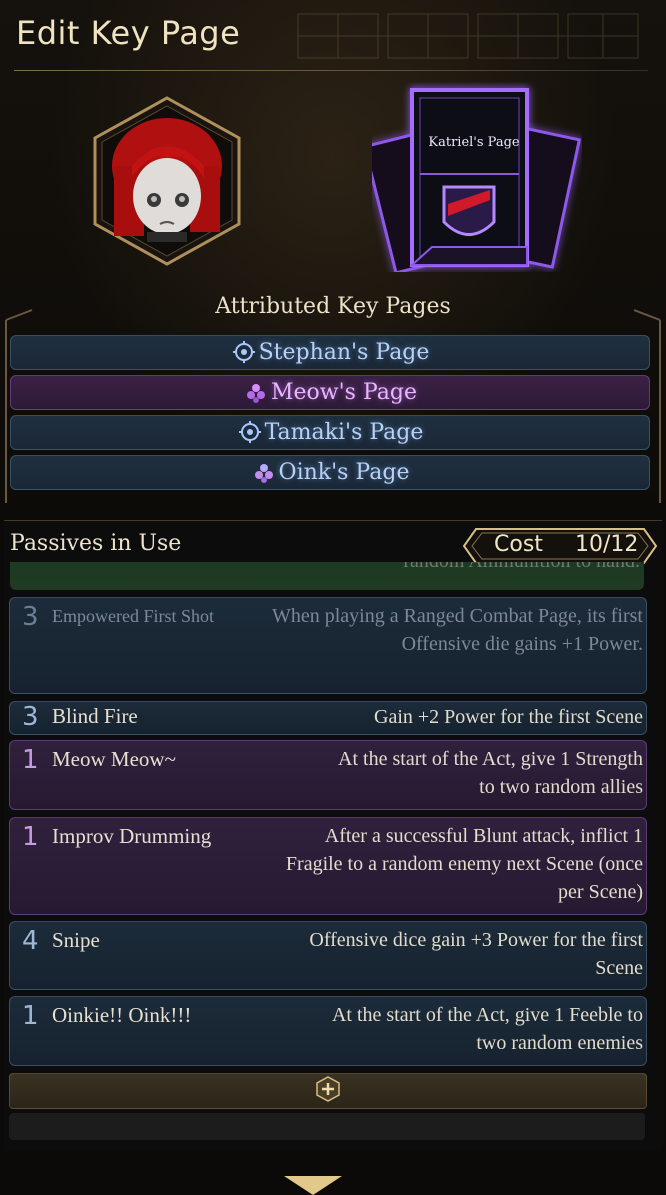 This screenshot has height=1195, width=666. What do you see at coordinates (468, 36) in the screenshot?
I see `lattice-ornament` at bounding box center [468, 36].